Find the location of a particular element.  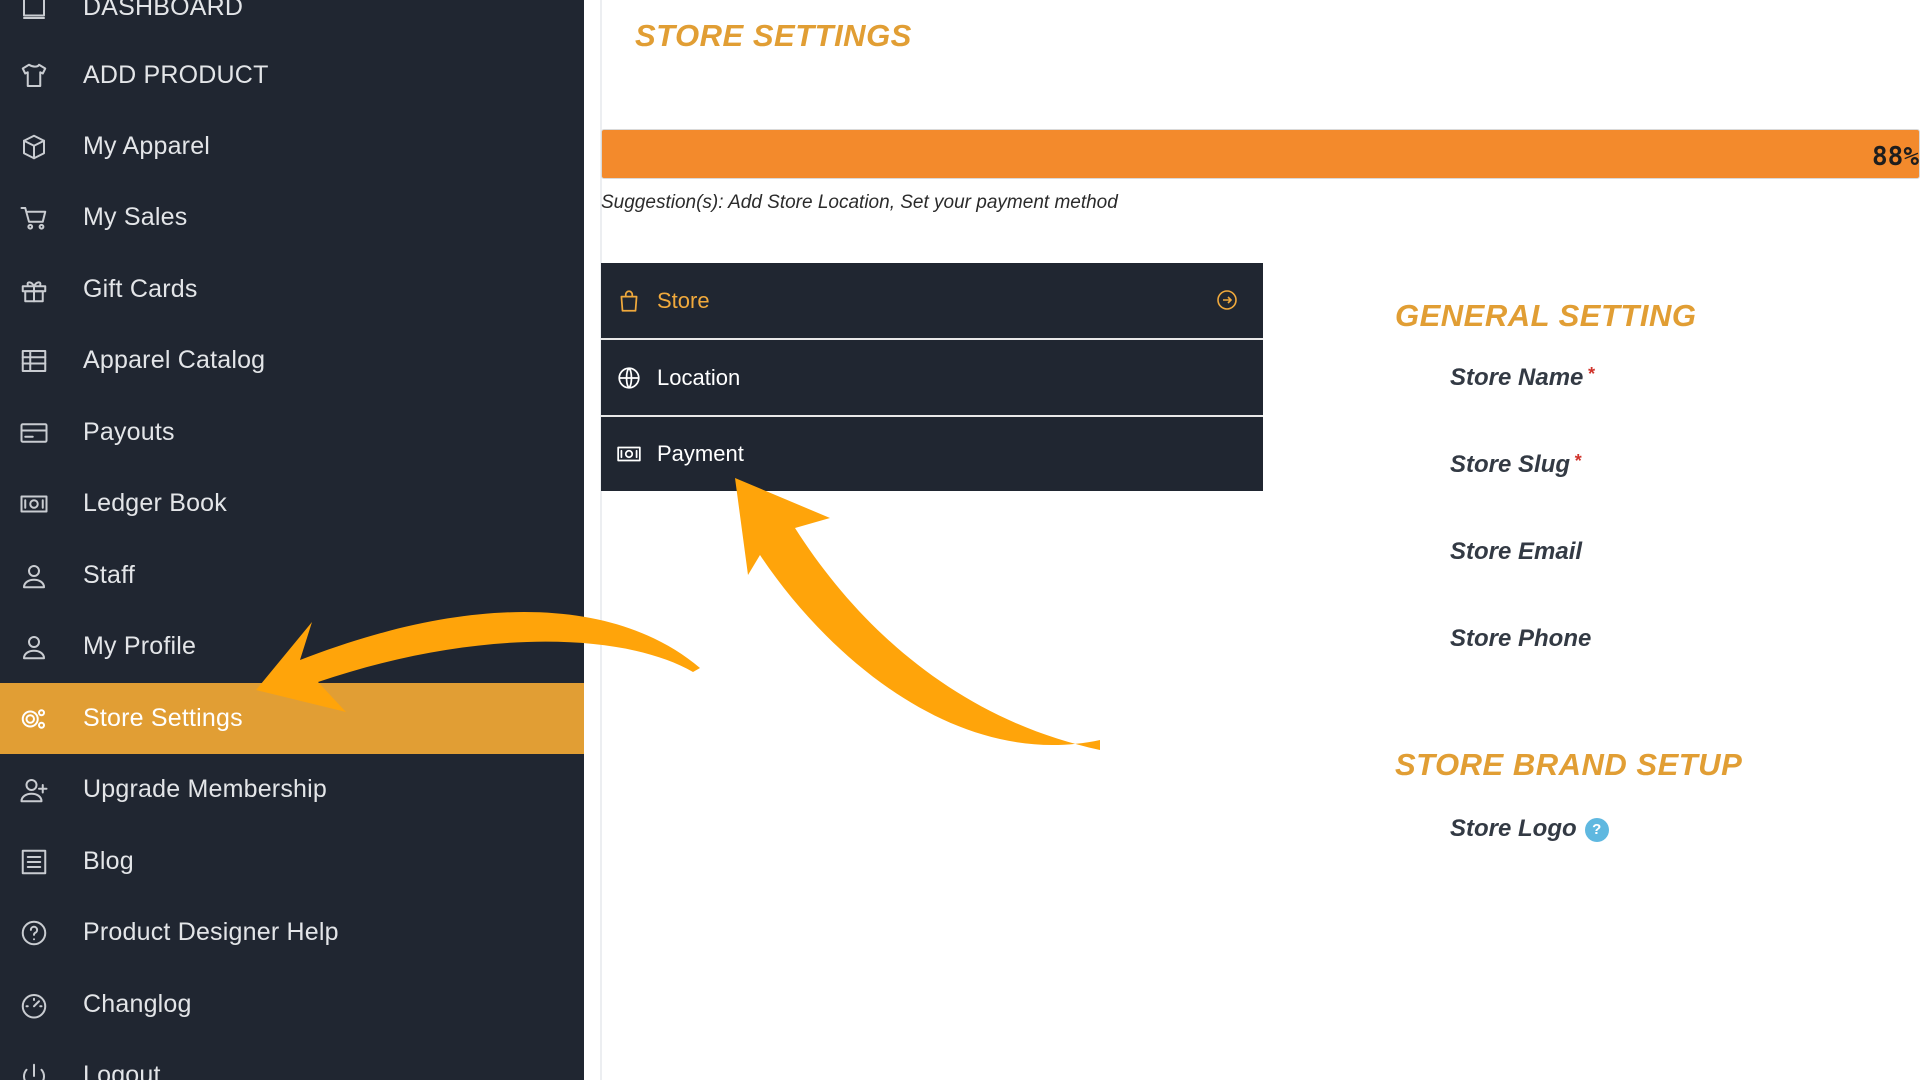

sidebar-item-label: Changlog is located at coordinates (137, 1004).